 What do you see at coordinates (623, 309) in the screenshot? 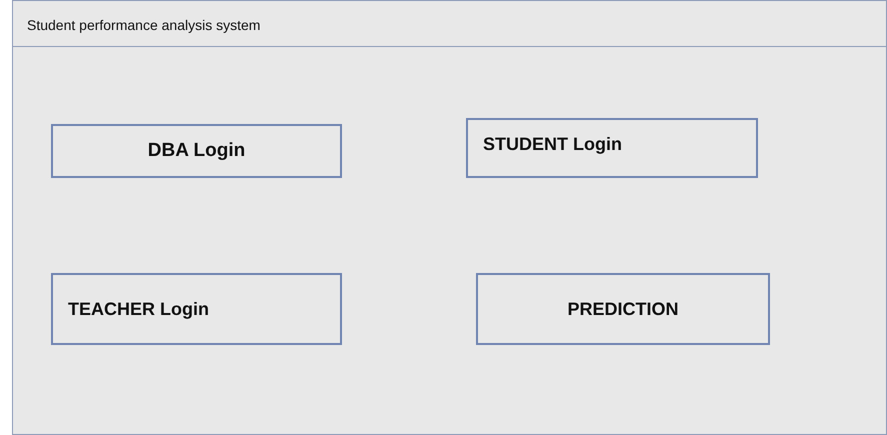
I see `login-button: PREDICTION` at bounding box center [623, 309].